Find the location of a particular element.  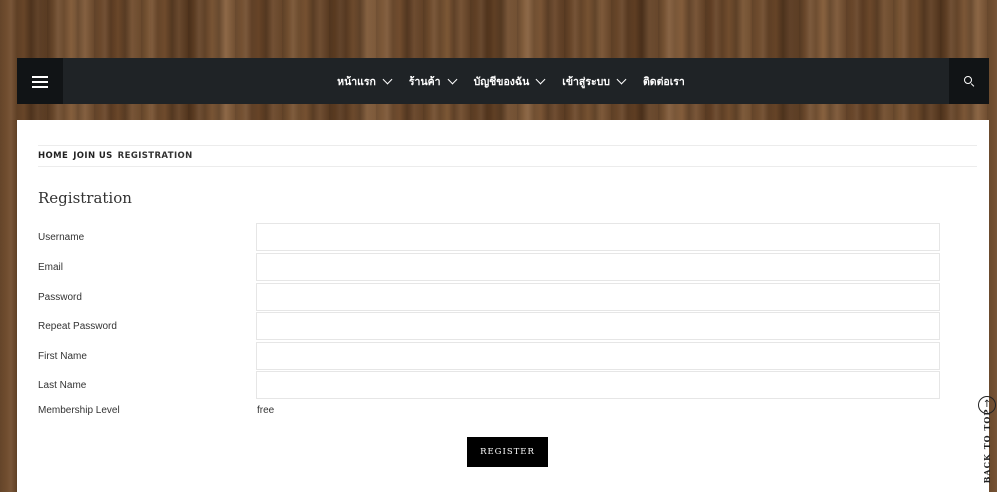

membership-value: free is located at coordinates (266, 410).